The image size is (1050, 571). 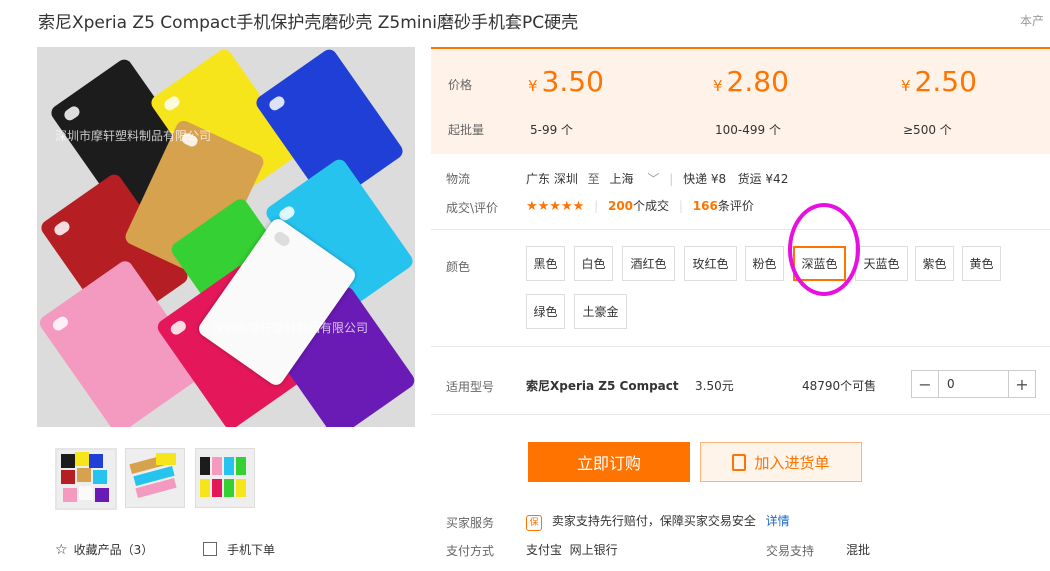 I want to click on service-row: 保 卖家支持先行赔付，保障买家交易安全 详情, so click(x=658, y=521).